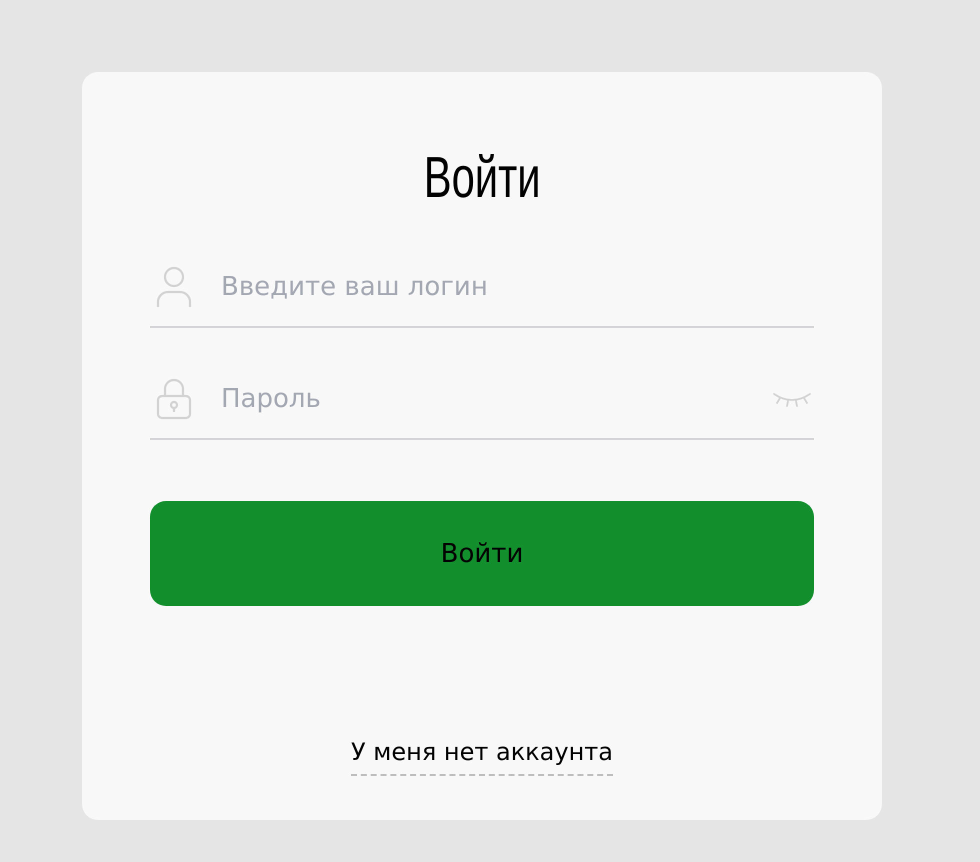 The image size is (980, 862). What do you see at coordinates (482, 757) in the screenshot?
I see `no-account-link: У меня нет аккаунта` at bounding box center [482, 757].